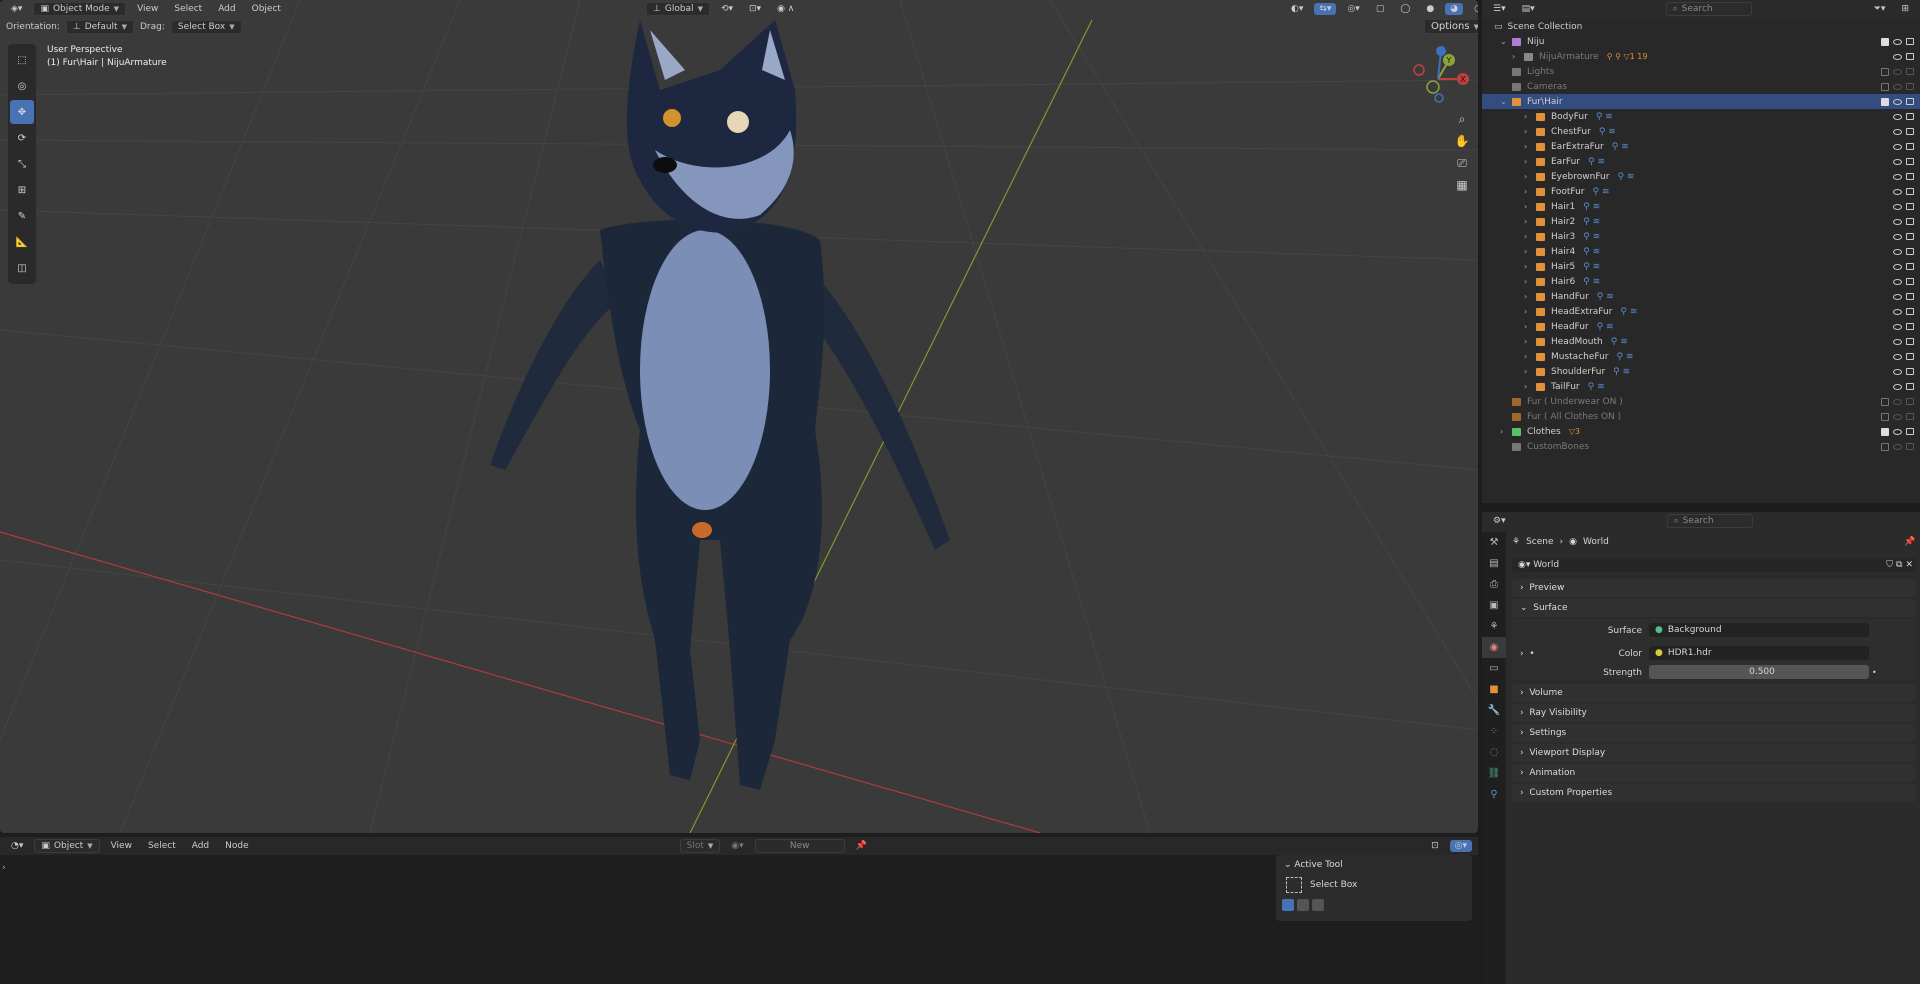  Describe the element at coordinates (1701, 251) in the screenshot. I see `outliner-row: › Hair4 ⚲ ≋` at that location.